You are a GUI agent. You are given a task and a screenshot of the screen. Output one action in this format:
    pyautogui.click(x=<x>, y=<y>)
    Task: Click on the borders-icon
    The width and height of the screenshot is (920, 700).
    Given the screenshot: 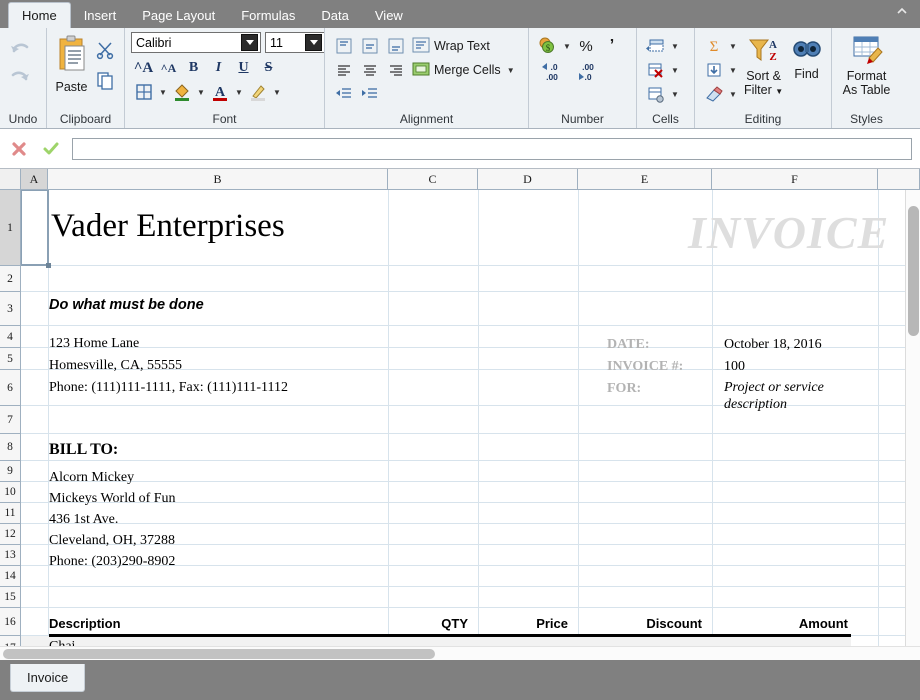 What is the action you would take?
    pyautogui.click(x=144, y=92)
    